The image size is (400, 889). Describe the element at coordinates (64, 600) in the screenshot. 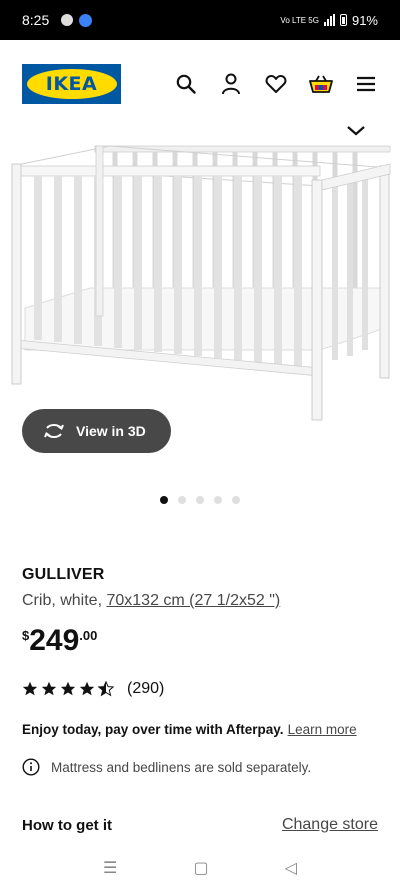

I see `product-type: Crib, white,` at that location.